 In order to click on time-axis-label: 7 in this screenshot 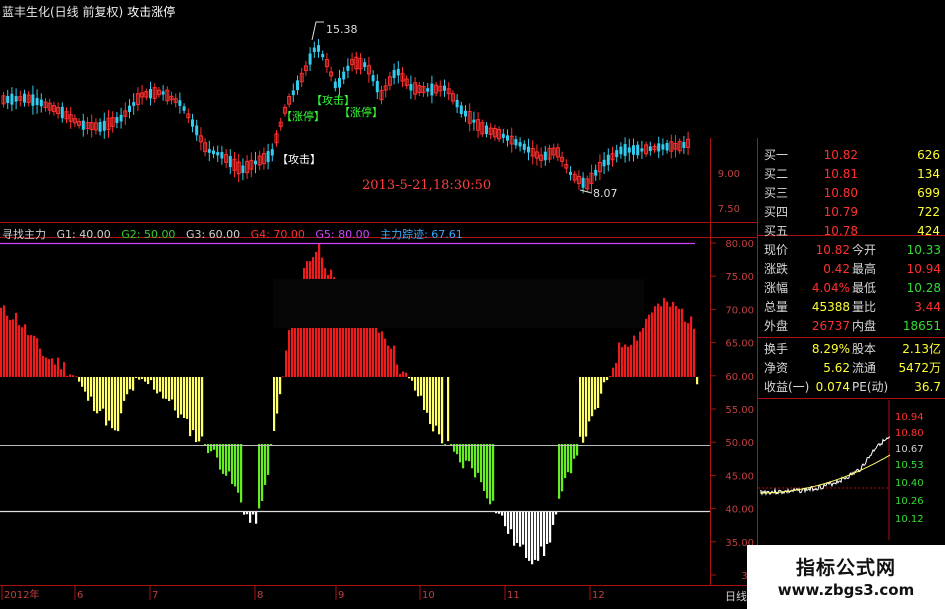, I will do `click(155, 595)`.